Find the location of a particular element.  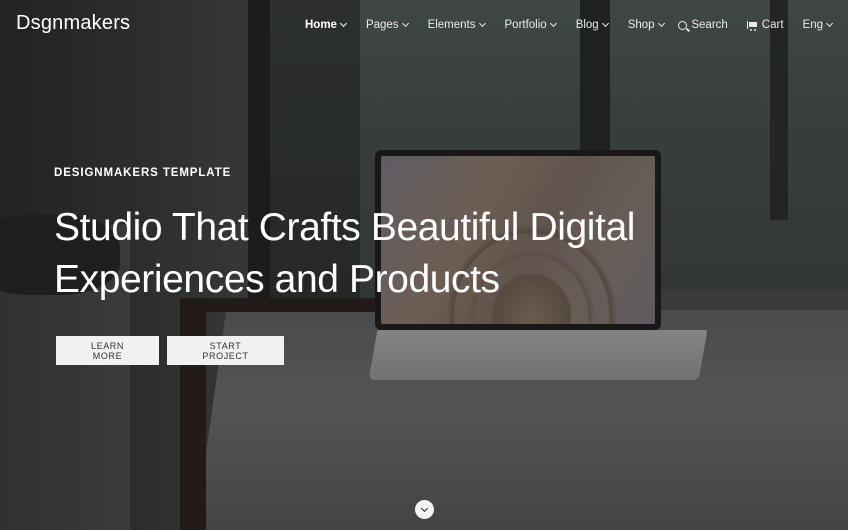

nav-item-label: Home is located at coordinates (321, 25).